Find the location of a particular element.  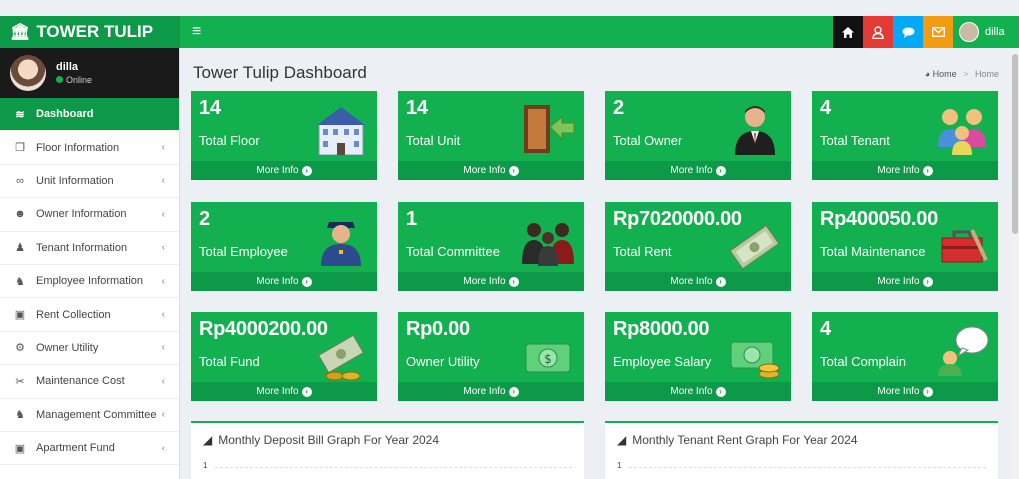

user-icon is located at coordinates (878, 32).